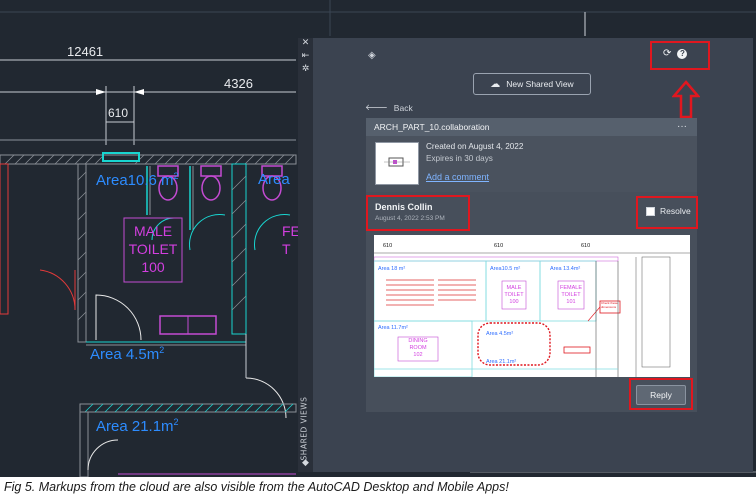 The image size is (756, 500). I want to click on shared-view-thumbnail, so click(397, 163).